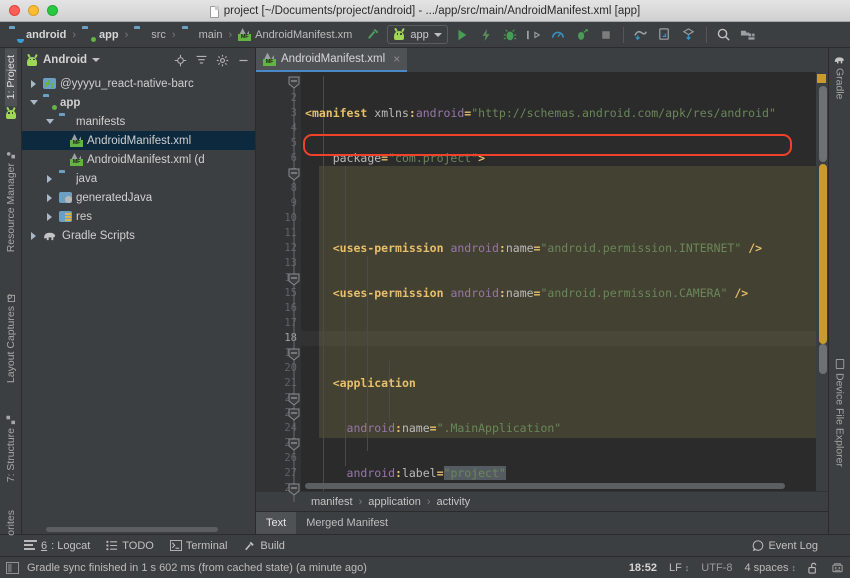  Describe the element at coordinates (409, 158) in the screenshot. I see `code-line-2: package="com.project">` at that location.